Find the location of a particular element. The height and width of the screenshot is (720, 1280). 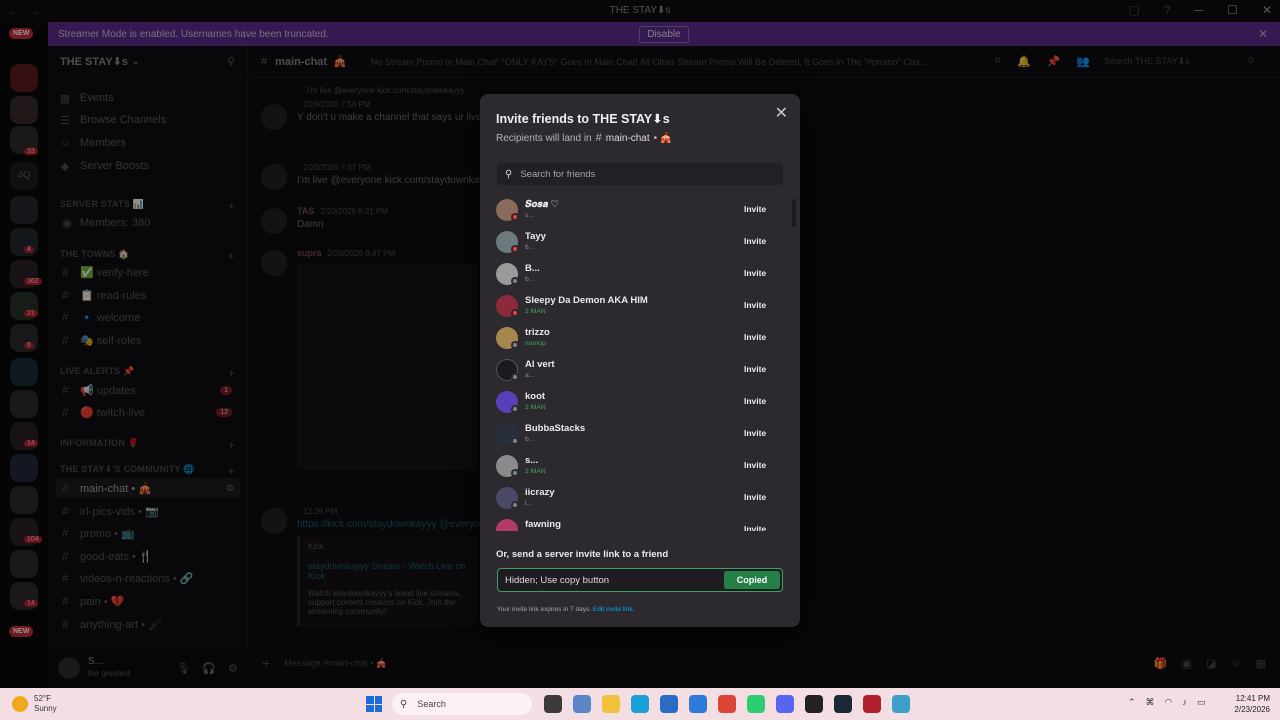

friend-row: Al vert a... Invite is located at coordinates (641, 371).